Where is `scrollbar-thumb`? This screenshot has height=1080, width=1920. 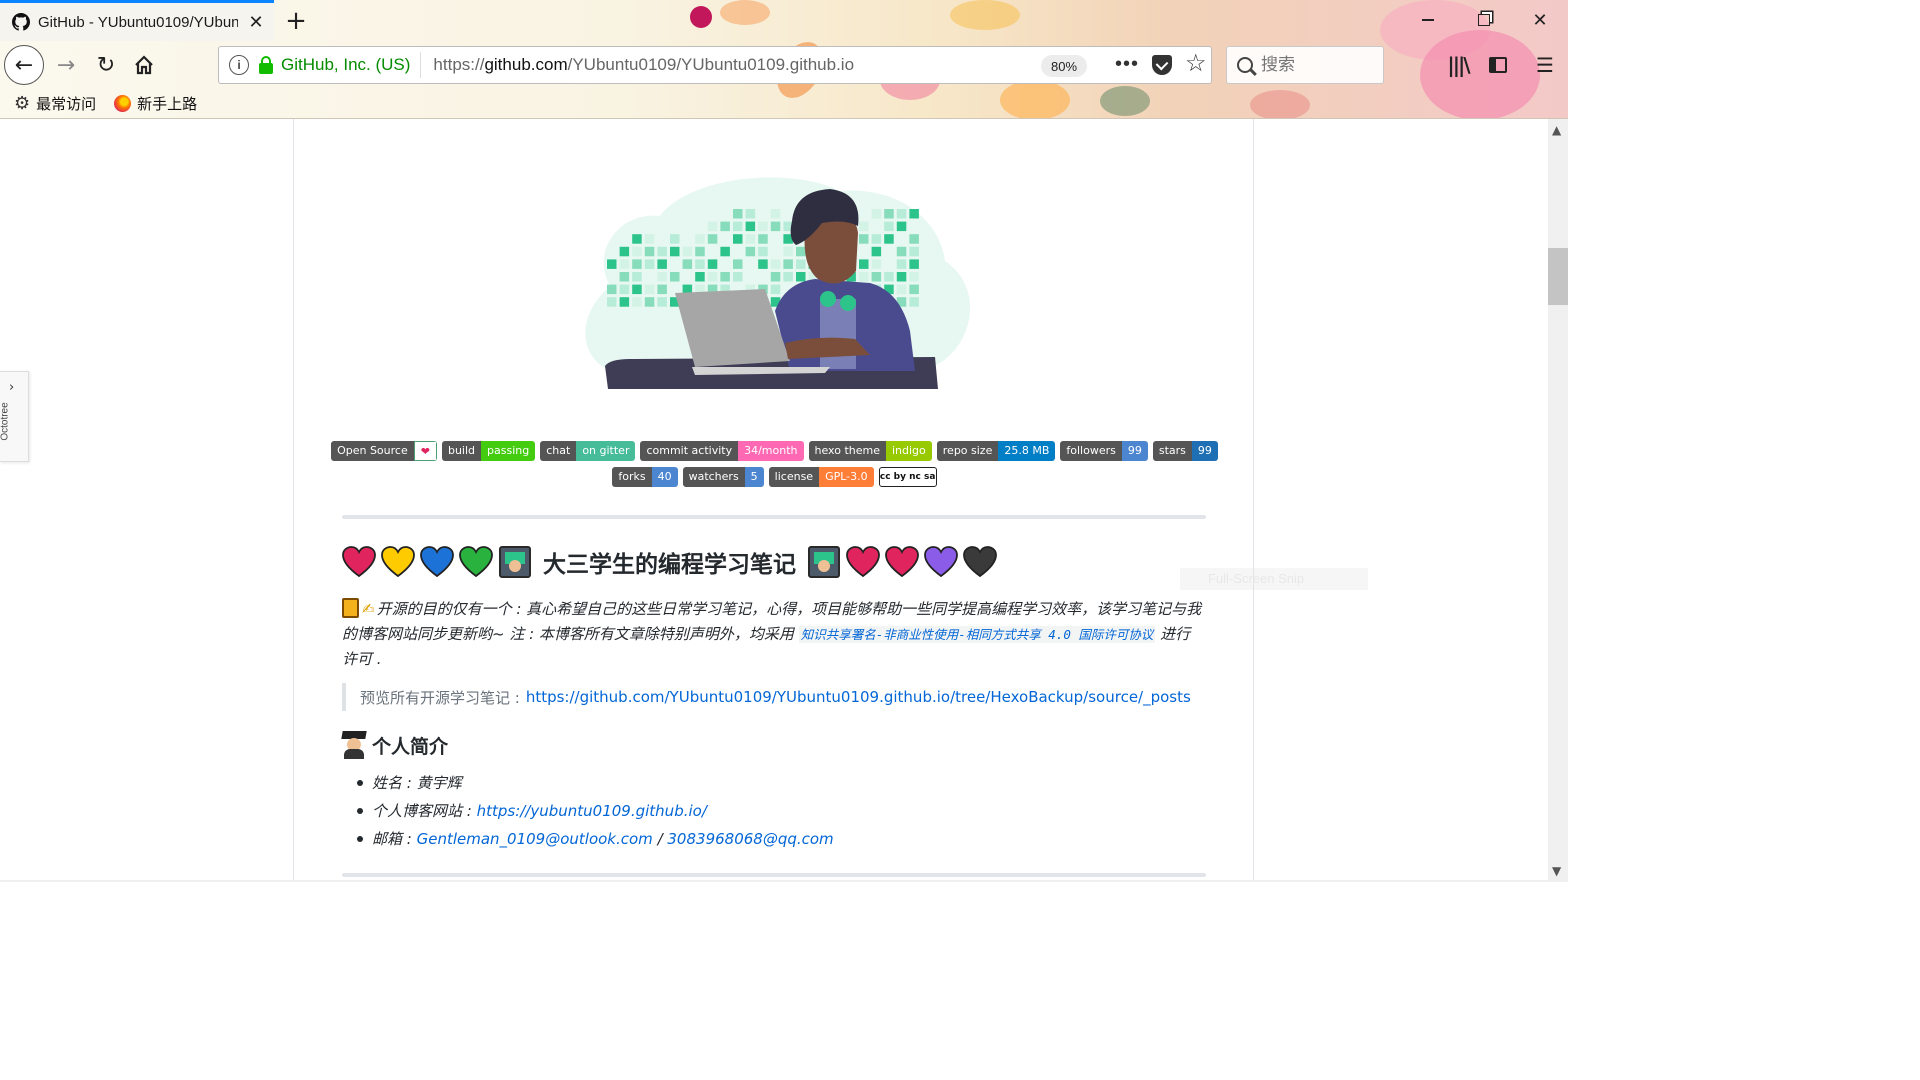
scrollbar-thumb is located at coordinates (1558, 276).